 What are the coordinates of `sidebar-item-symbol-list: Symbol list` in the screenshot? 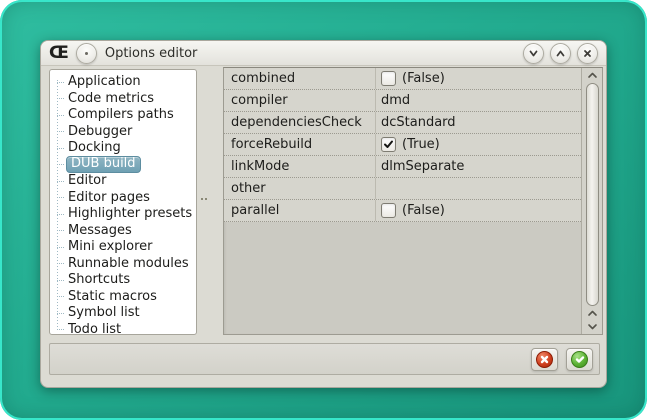 It's located at (123, 313).